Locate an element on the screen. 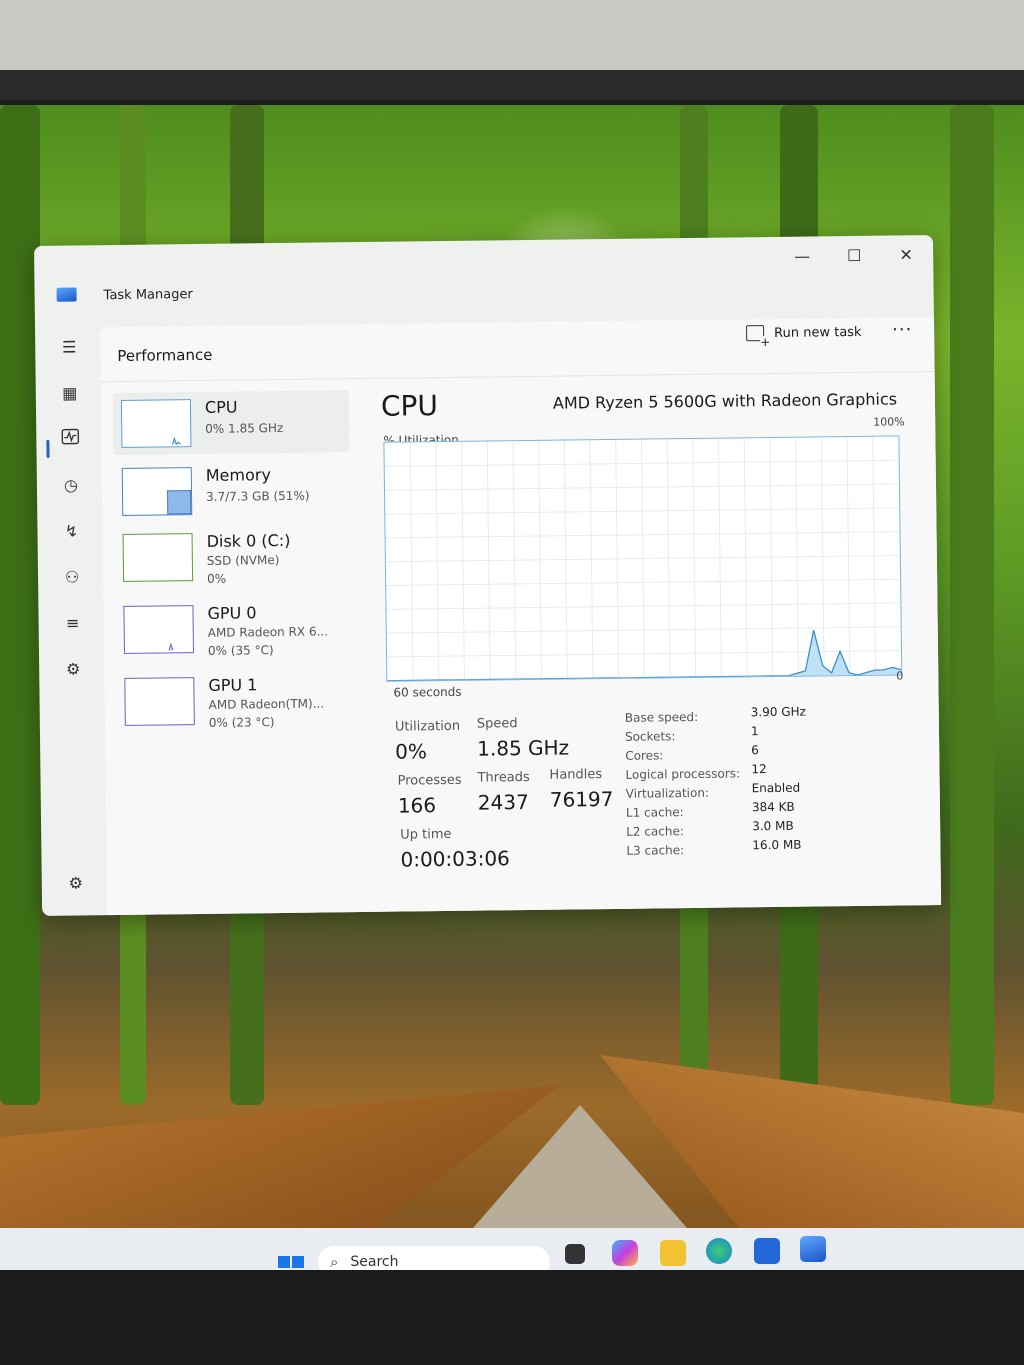 The image size is (1024, 1365). spec-label: Cores: is located at coordinates (644, 755).